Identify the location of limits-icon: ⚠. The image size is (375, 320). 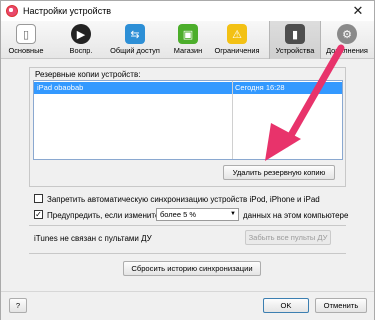
(237, 34).